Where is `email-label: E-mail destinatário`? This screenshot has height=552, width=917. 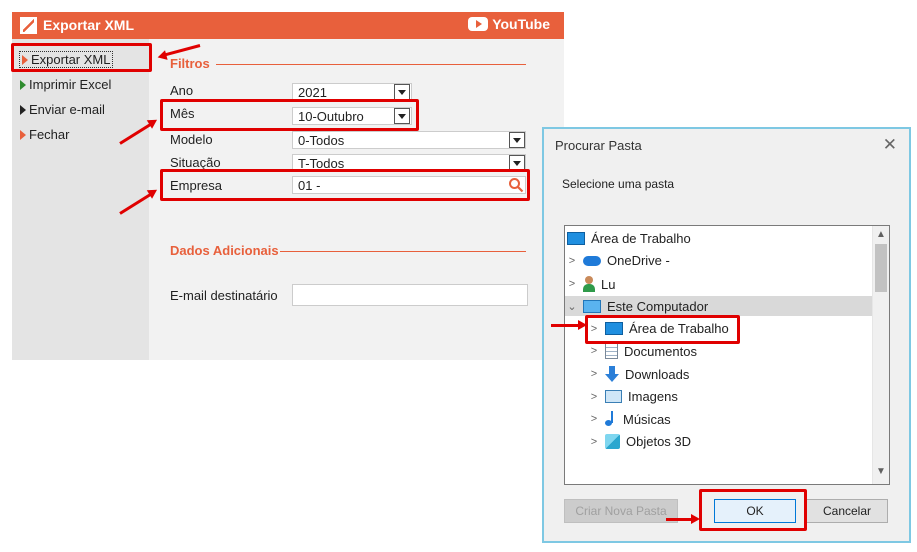 email-label: E-mail destinatário is located at coordinates (224, 295).